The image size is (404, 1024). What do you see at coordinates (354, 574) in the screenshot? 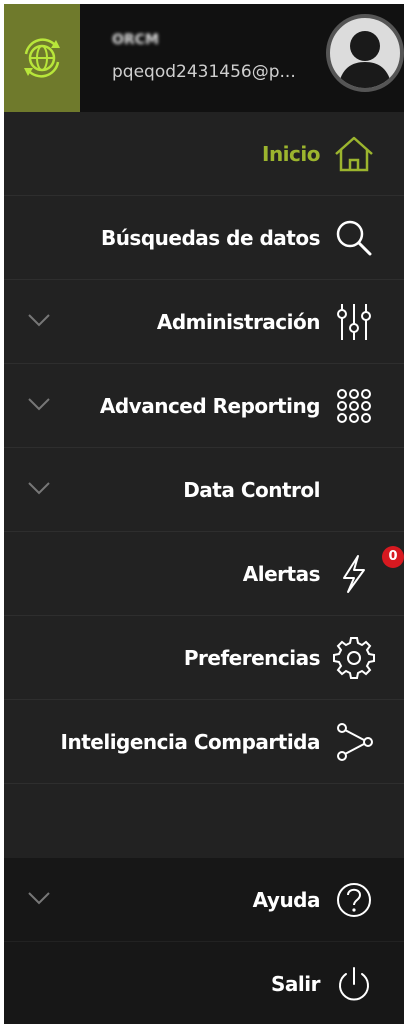
I see `lightning-icon` at bounding box center [354, 574].